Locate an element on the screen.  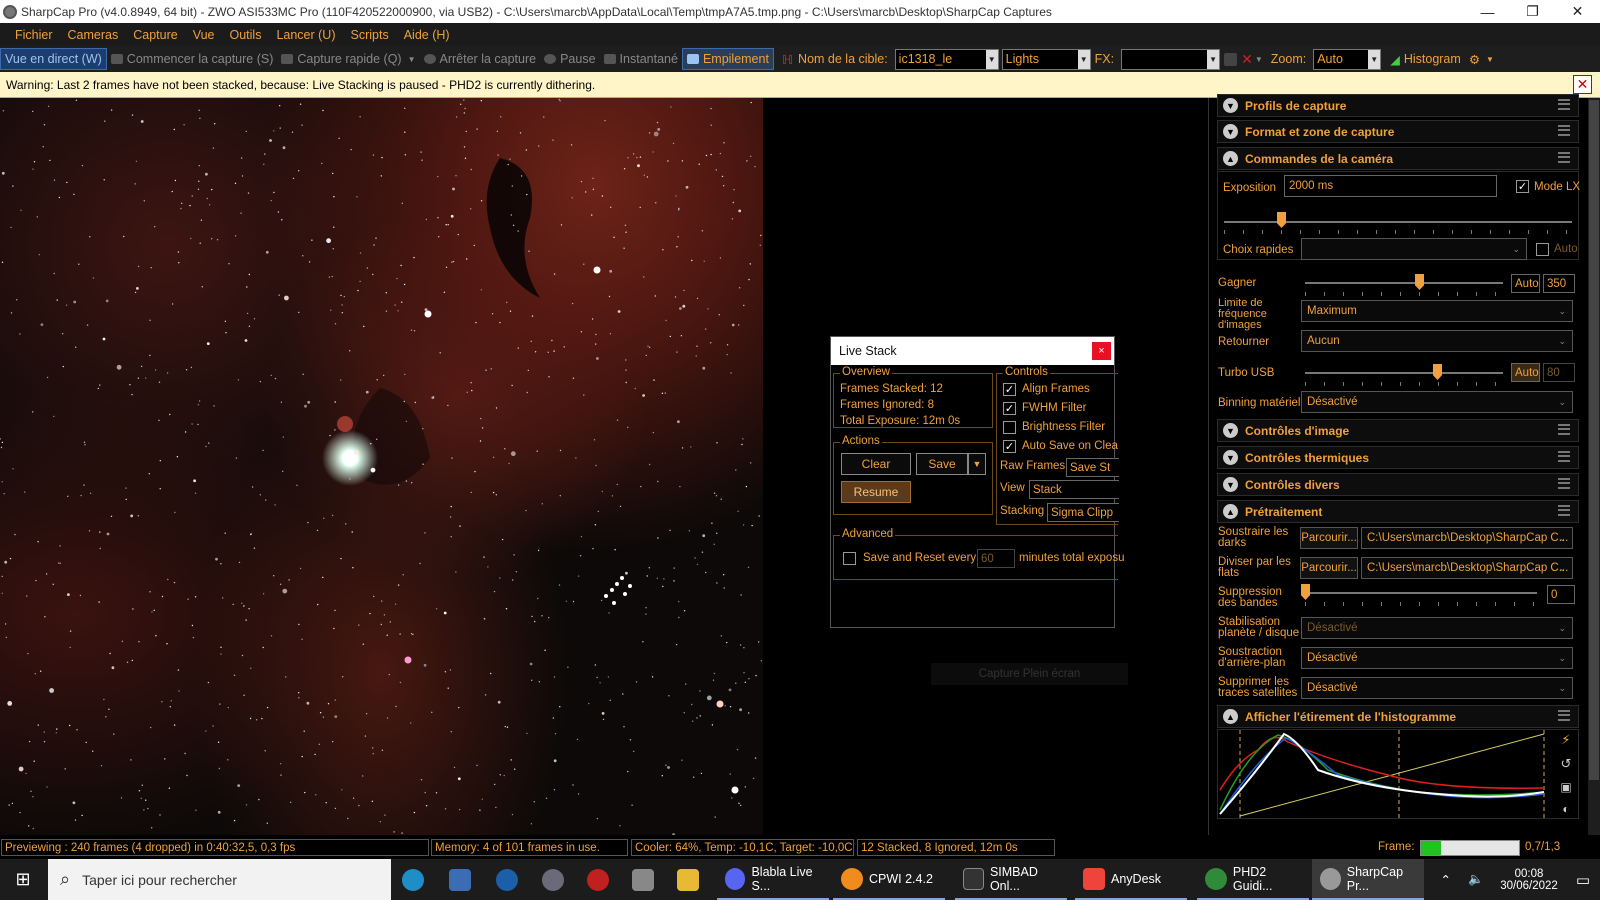
maximize-button: ❐ is located at coordinates (1532, 11).